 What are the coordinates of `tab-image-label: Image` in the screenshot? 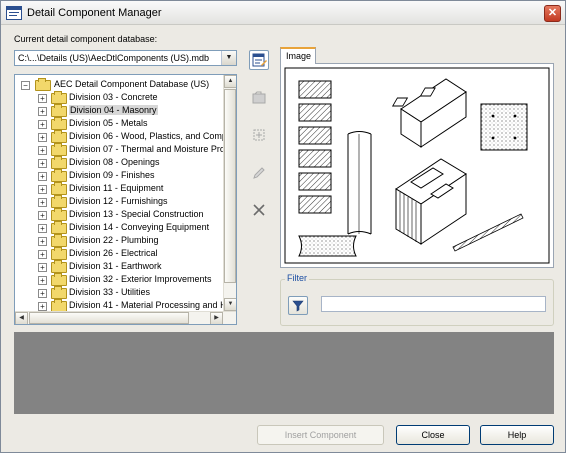 It's located at (299, 56).